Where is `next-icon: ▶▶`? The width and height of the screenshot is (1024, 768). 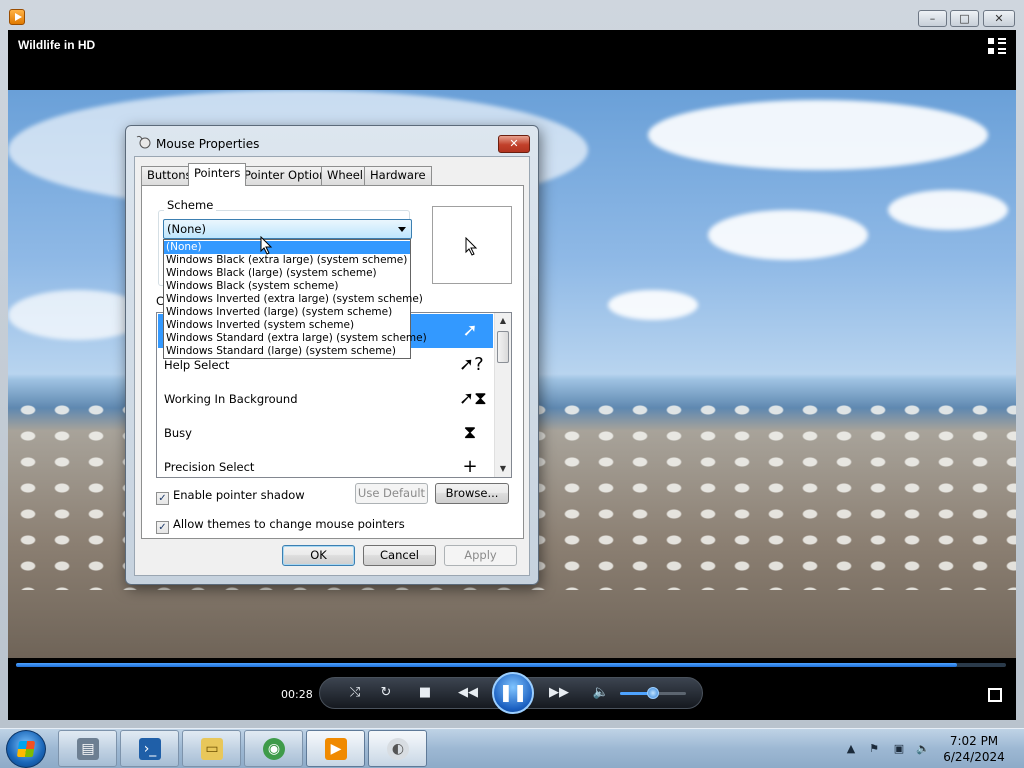
next-icon: ▶▶ is located at coordinates (559, 694).